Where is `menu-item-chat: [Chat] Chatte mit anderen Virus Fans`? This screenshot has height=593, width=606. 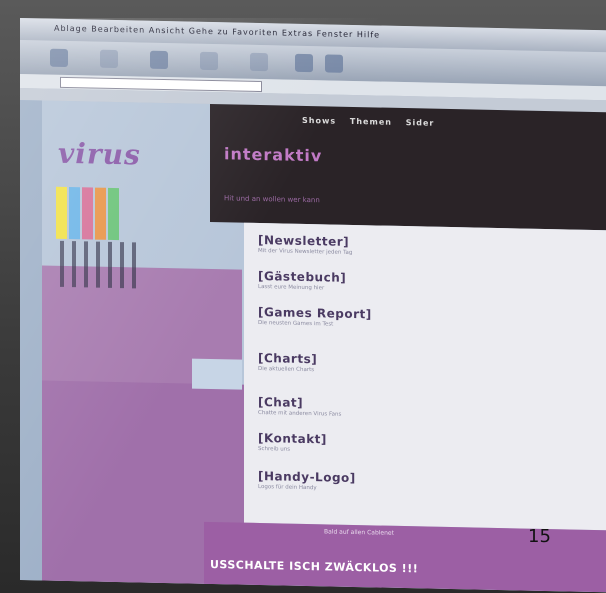
menu-item-chat: [Chat] Chatte mit anderen Virus Fans is located at coordinates (343, 408).